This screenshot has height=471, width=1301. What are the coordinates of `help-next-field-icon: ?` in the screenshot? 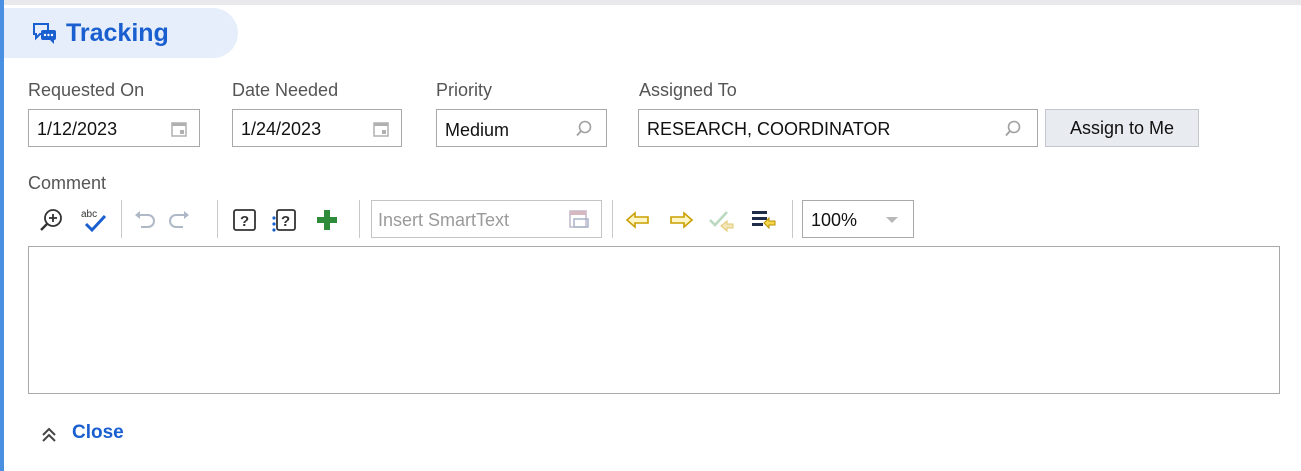 It's located at (284, 220).